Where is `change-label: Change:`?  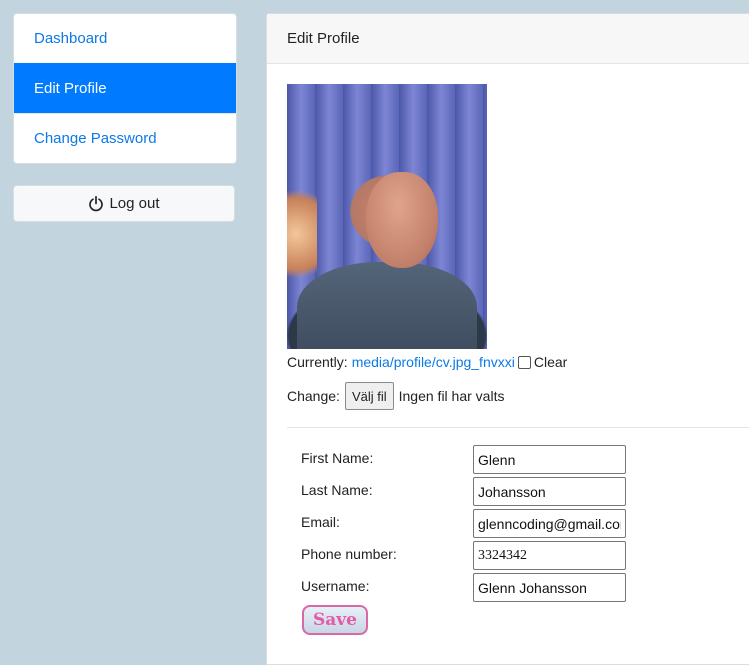
change-label: Change: is located at coordinates (313, 396).